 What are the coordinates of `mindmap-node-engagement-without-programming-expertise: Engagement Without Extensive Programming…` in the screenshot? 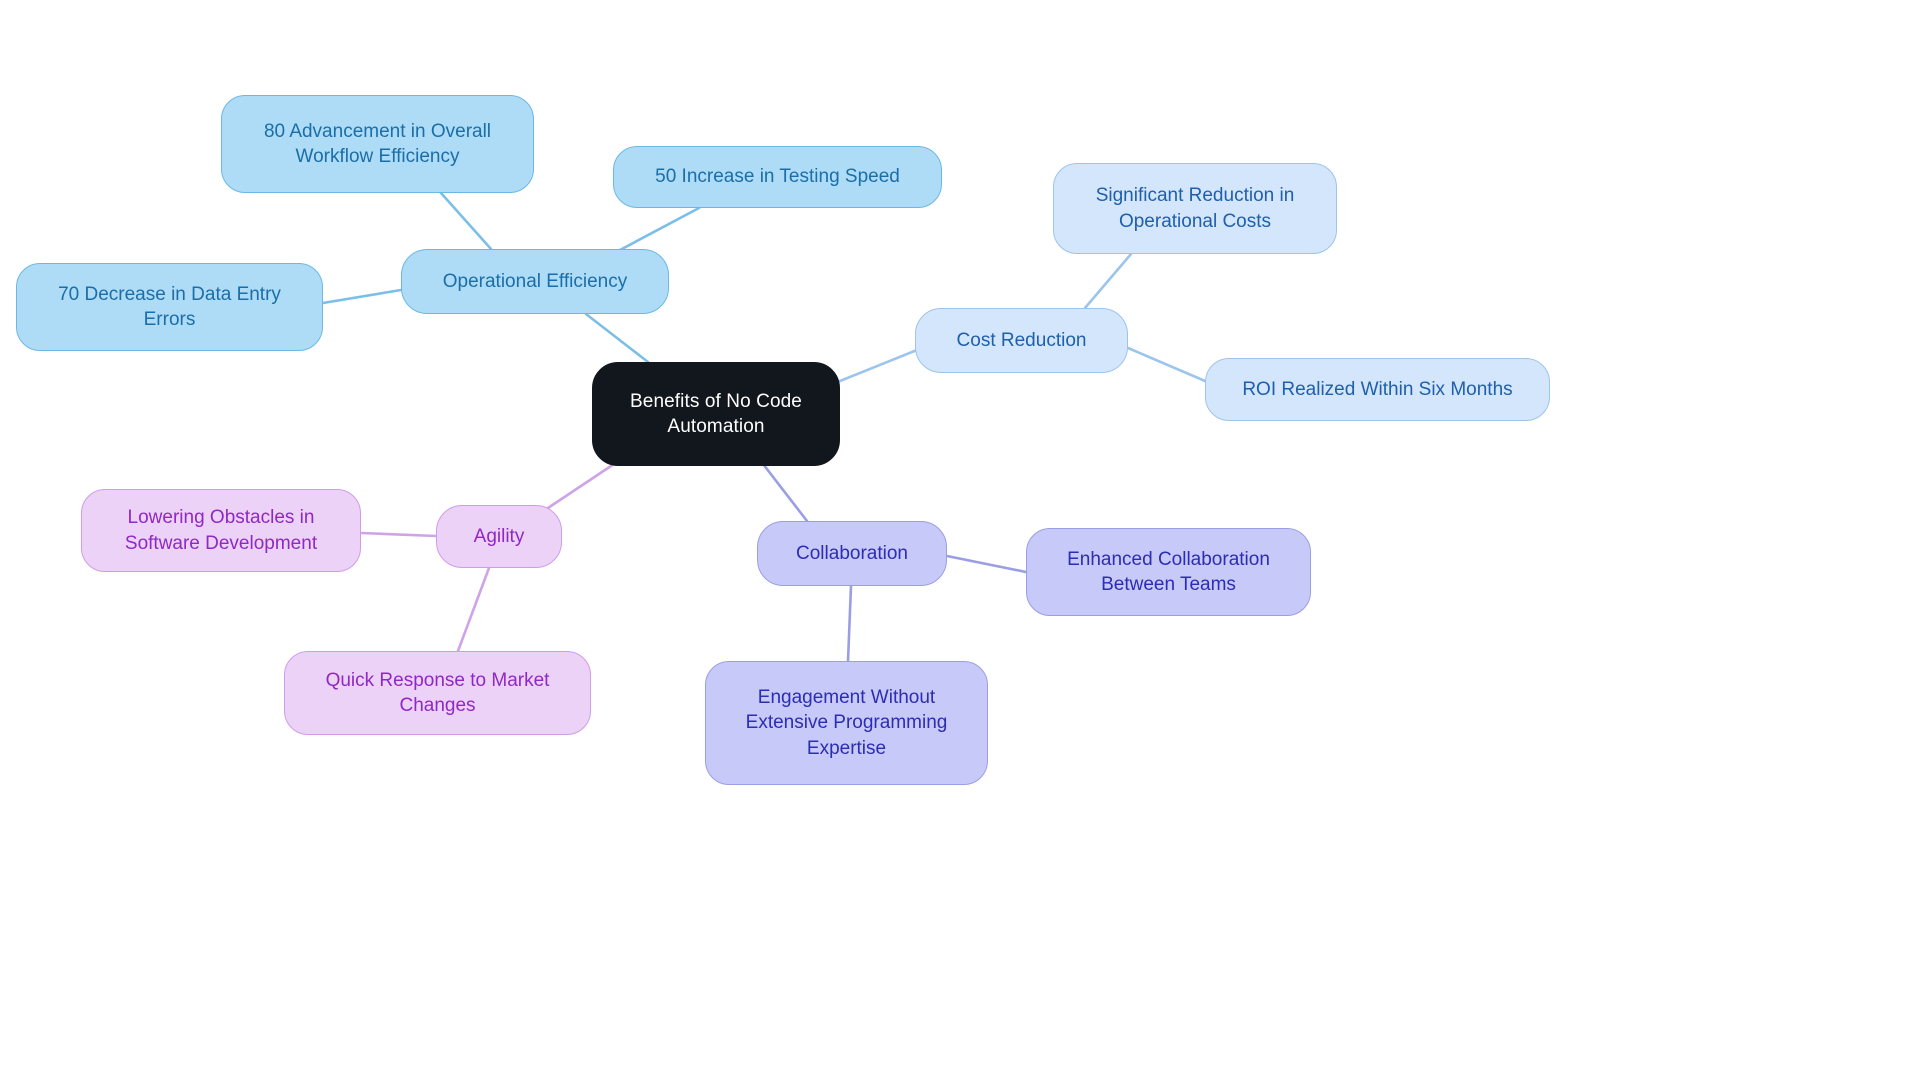 It's located at (846, 723).